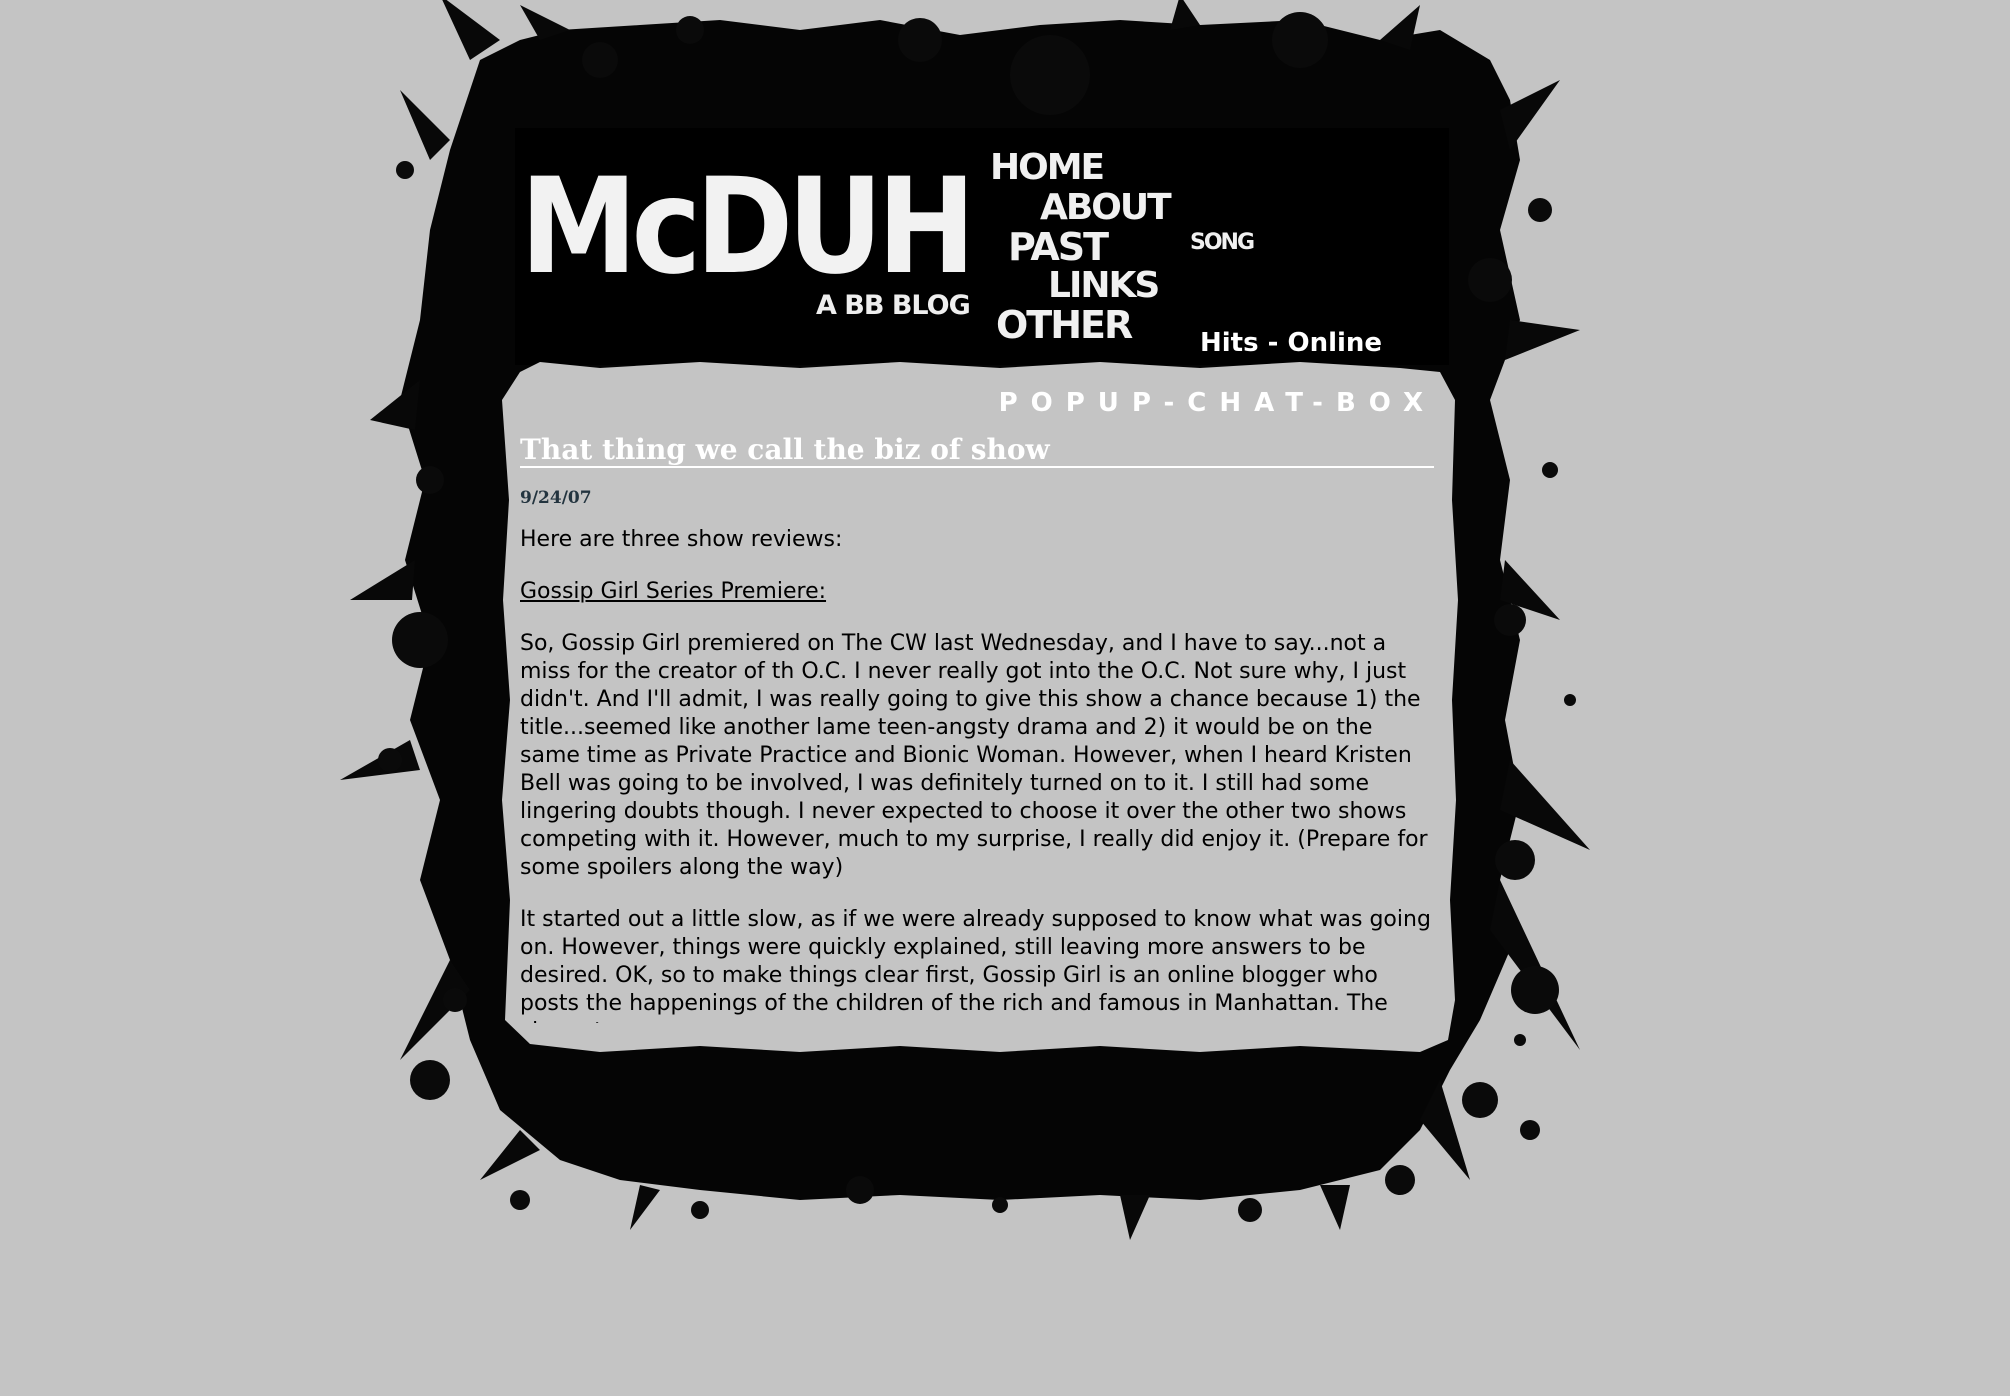  Describe the element at coordinates (1106, 208) in the screenshot. I see `nav-about-link: ABOUT` at that location.